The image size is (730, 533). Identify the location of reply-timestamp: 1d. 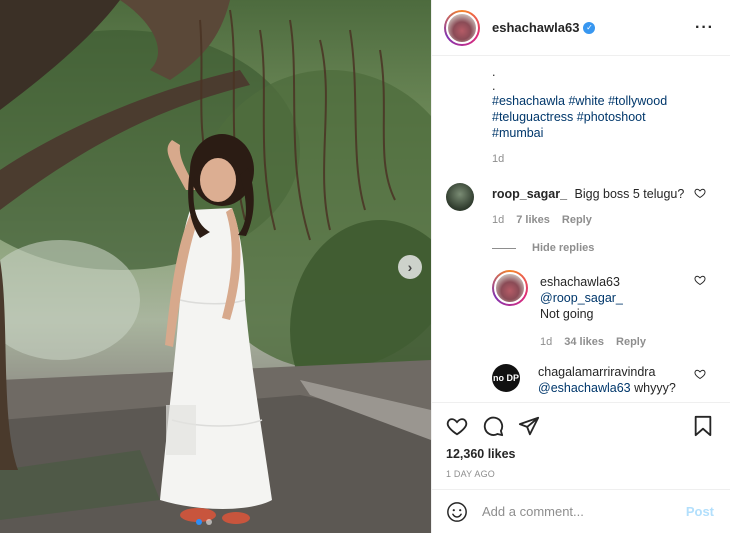
(546, 342).